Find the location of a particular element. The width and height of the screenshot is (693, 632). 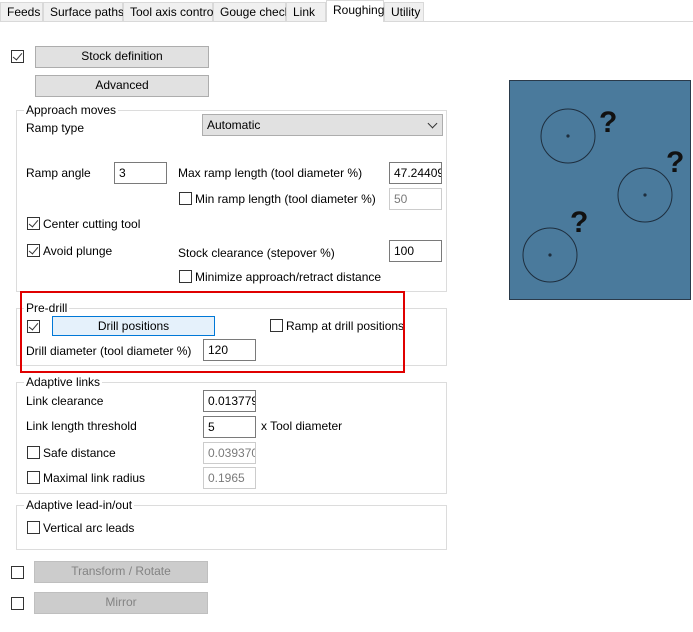

safe-distance-input: 0.039370 is located at coordinates (229, 453).